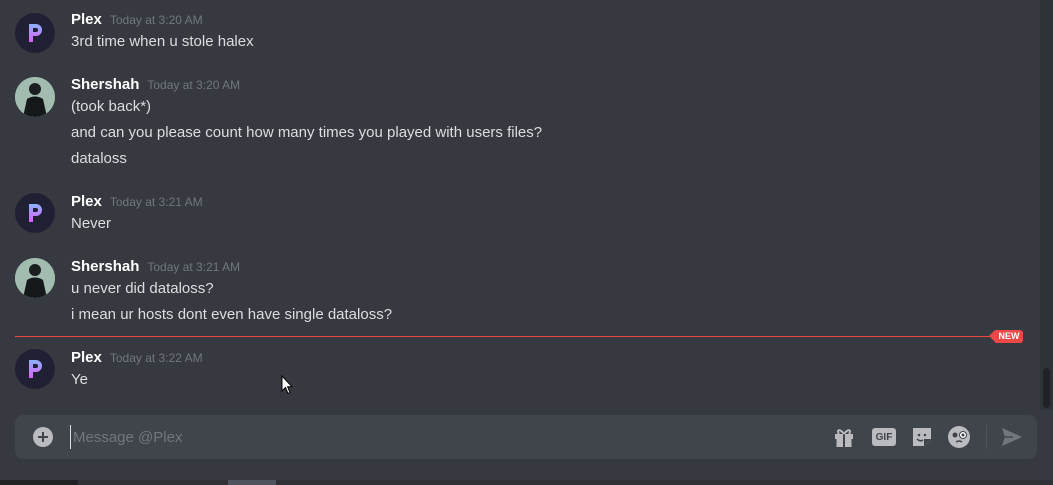 This screenshot has width=1053, height=485. I want to click on message-header: Plex Today at 3:20 AM, so click(137, 20).